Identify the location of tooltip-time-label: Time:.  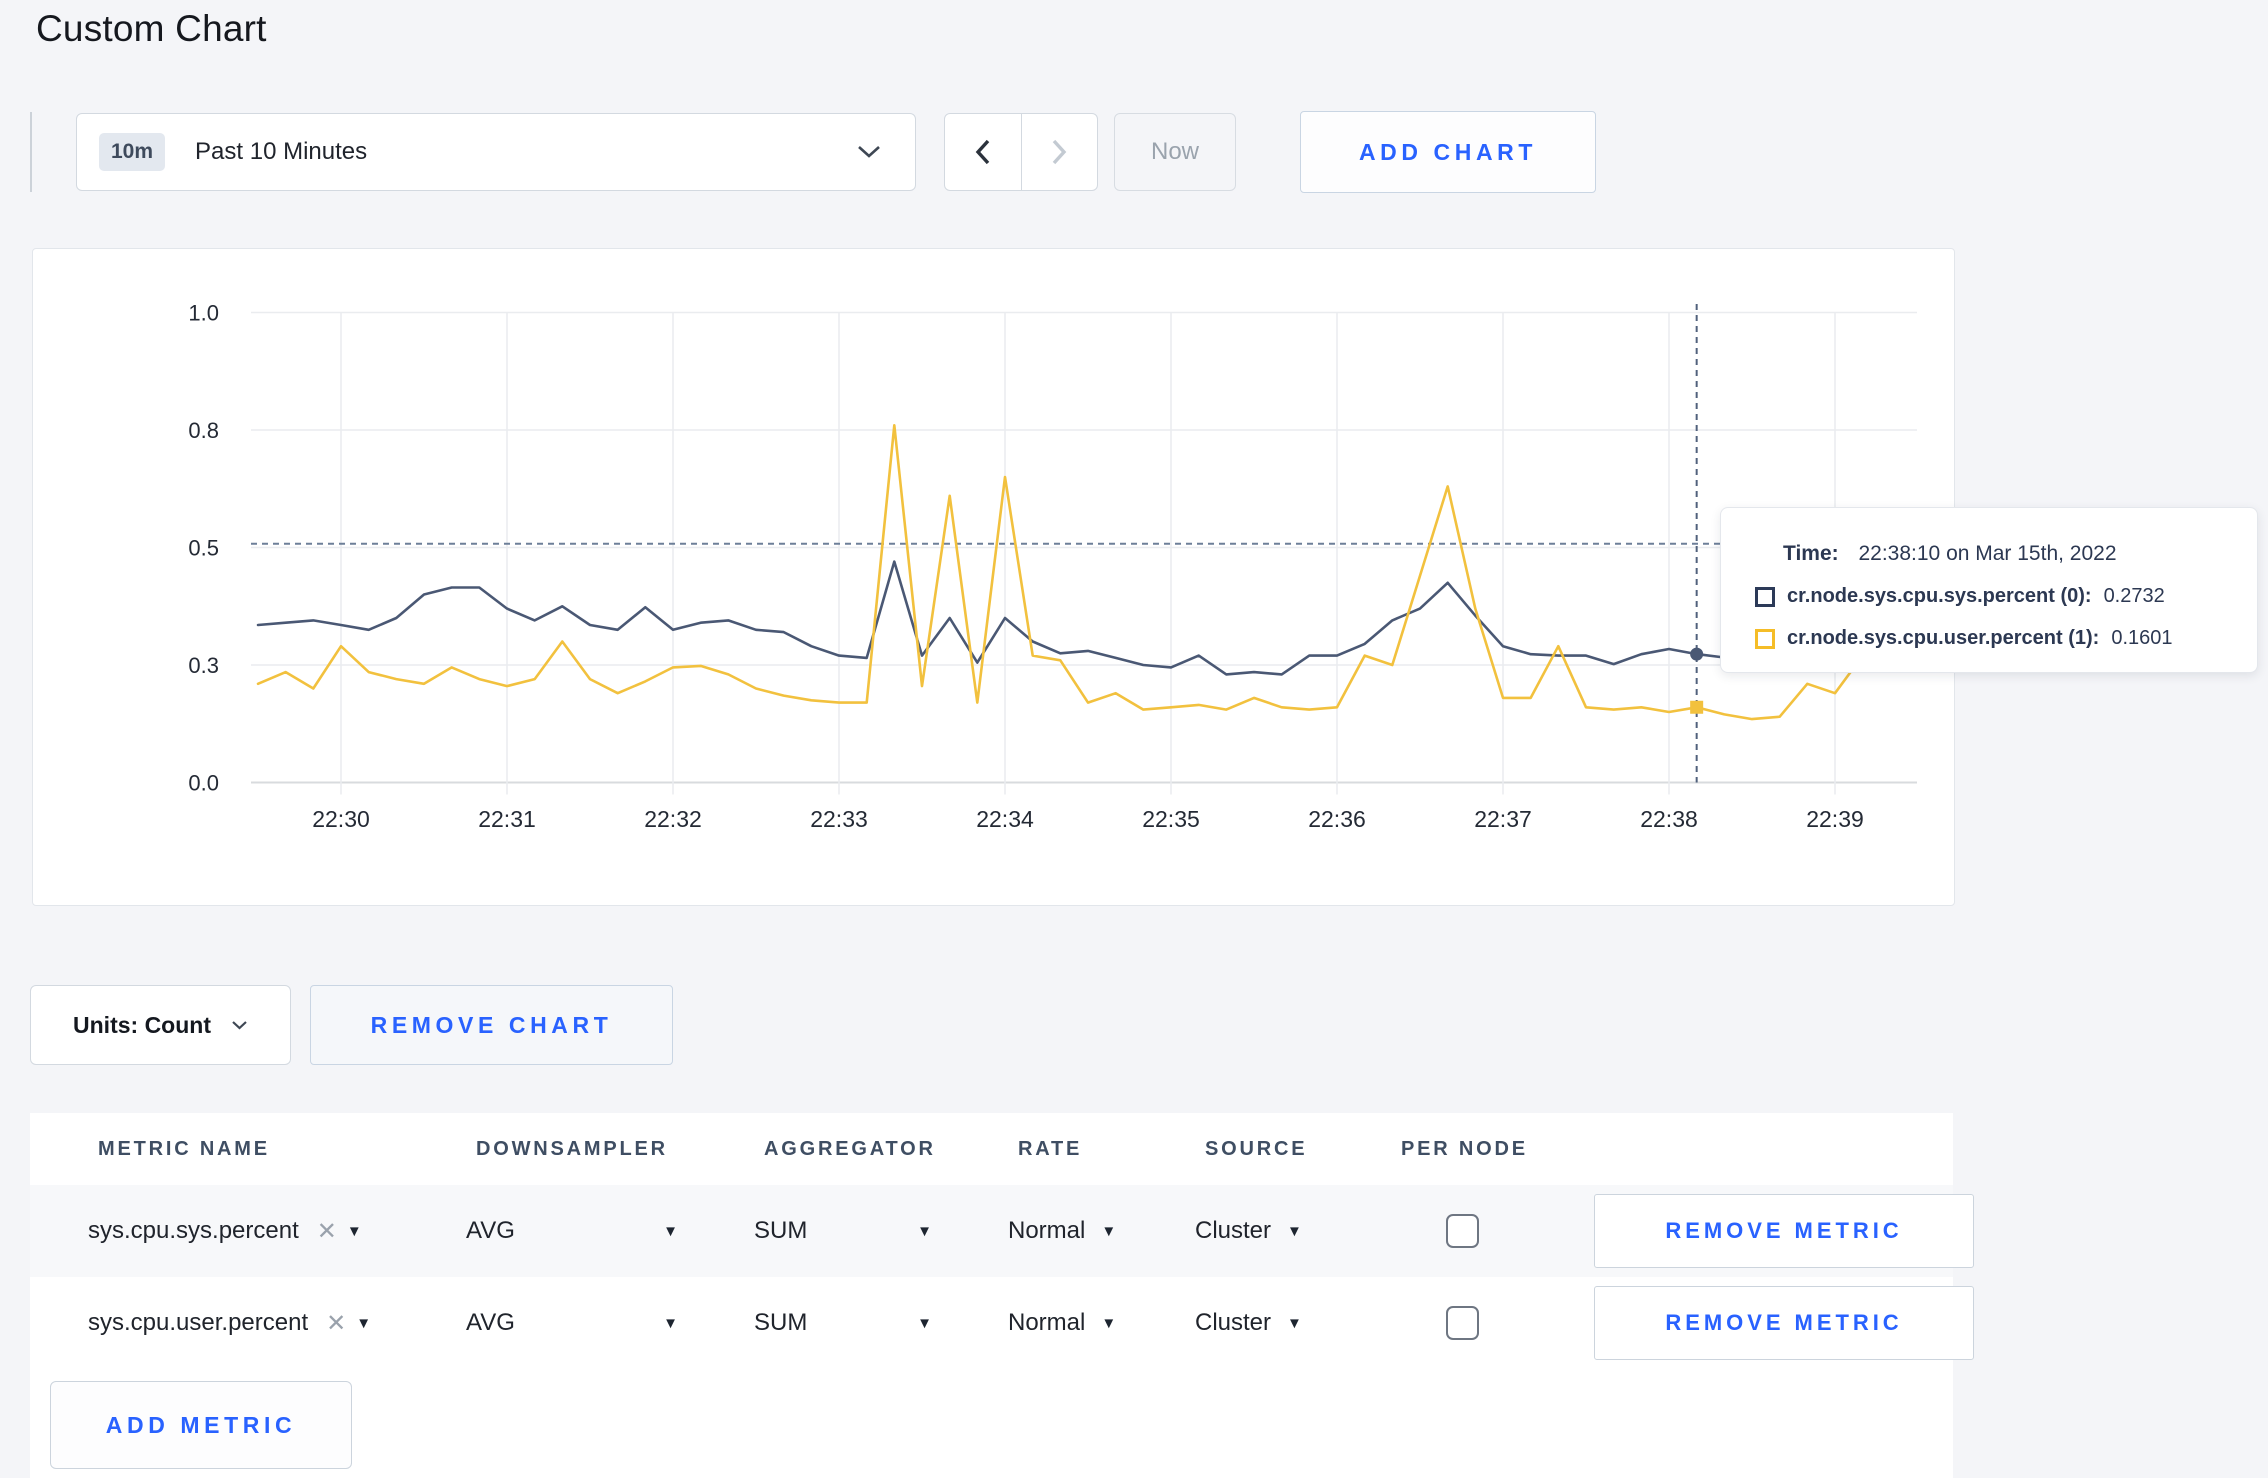
(1811, 553).